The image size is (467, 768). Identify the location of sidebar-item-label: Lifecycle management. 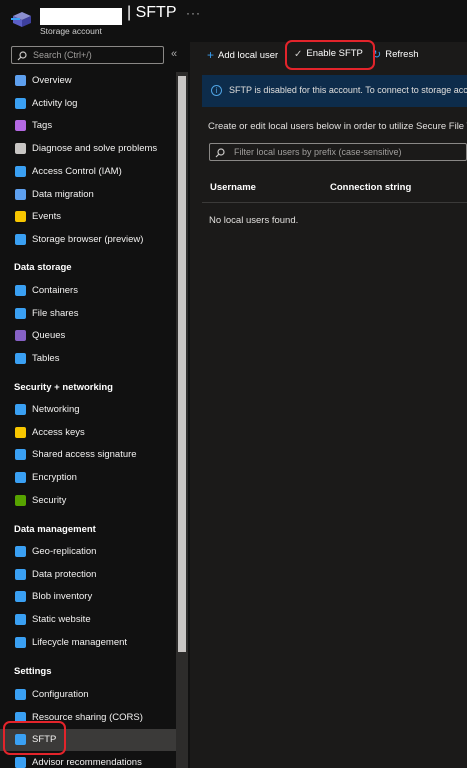
(80, 642).